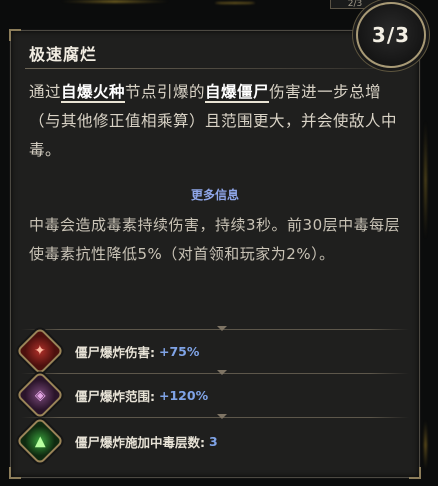 The width and height of the screenshot is (438, 486). Describe the element at coordinates (237, 93) in the screenshot. I see `keyword-link: 自爆僵尸` at that location.